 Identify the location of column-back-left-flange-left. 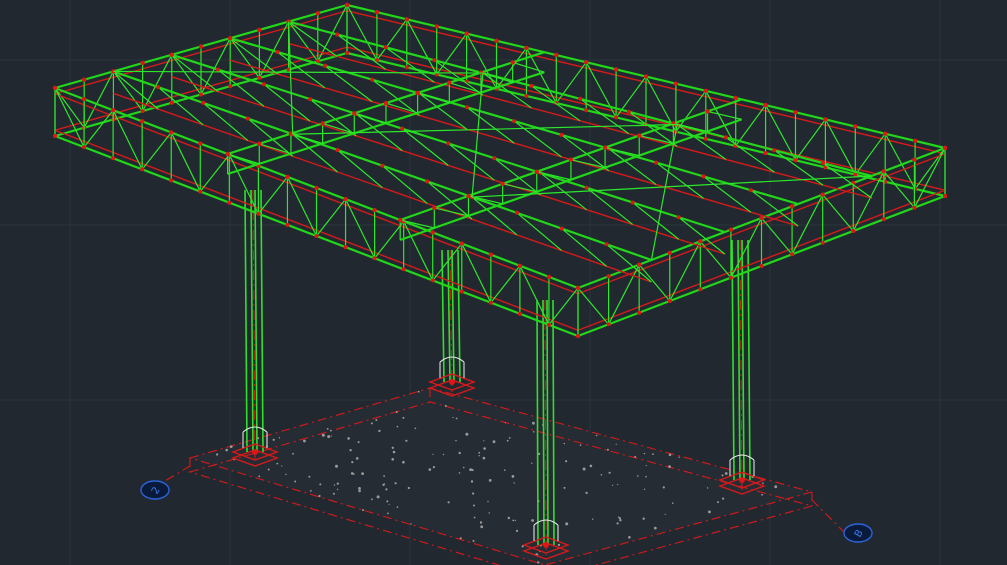
(443, 316).